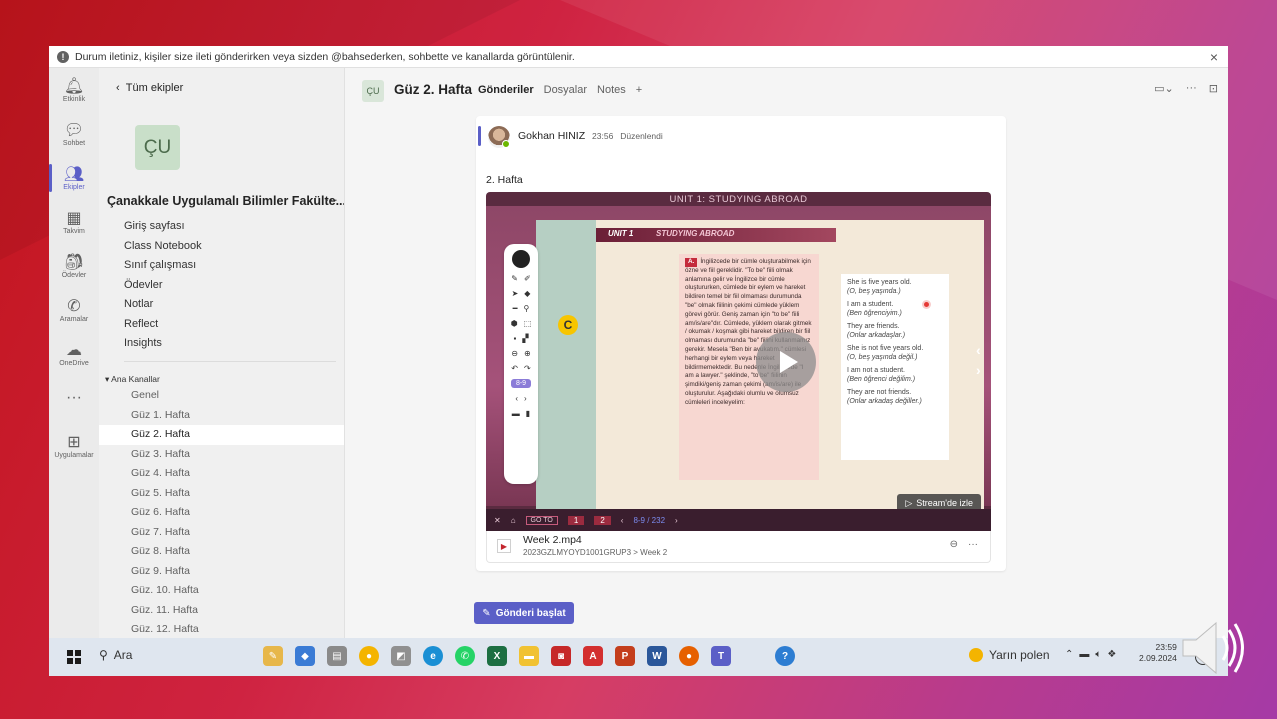 The width and height of the screenshot is (1277, 719). Describe the element at coordinates (115, 655) in the screenshot. I see `taskbar-search: ⚲ Ara` at that location.